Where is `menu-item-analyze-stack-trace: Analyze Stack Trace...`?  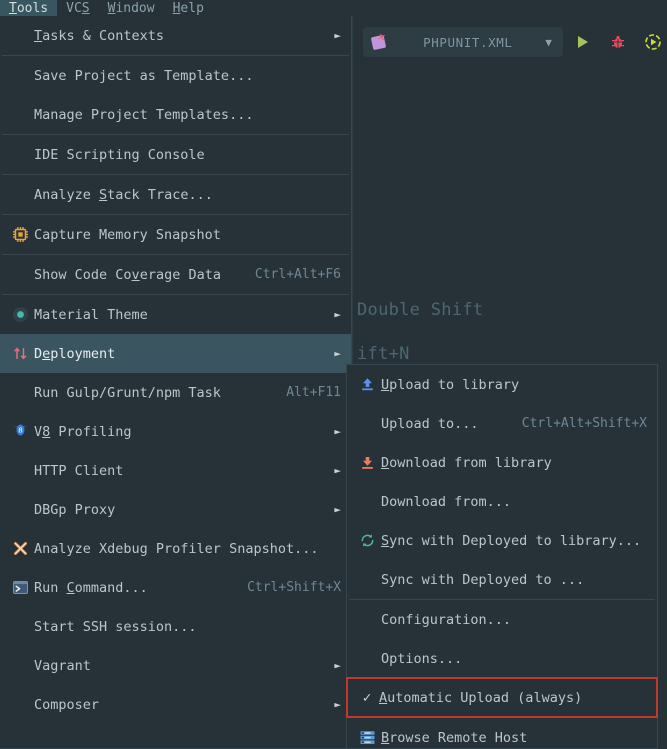 menu-item-analyze-stack-trace: Analyze Stack Trace... is located at coordinates (175, 194).